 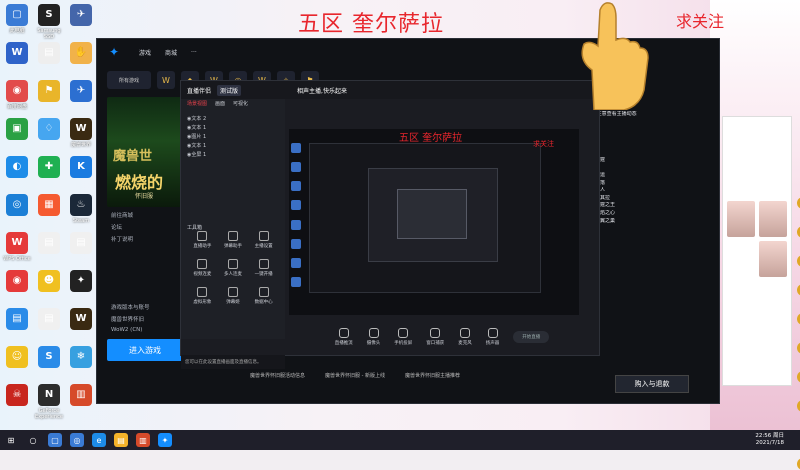 What do you see at coordinates (202, 268) in the screenshot?
I see `tool-button: 视频连麦` at bounding box center [202, 268].